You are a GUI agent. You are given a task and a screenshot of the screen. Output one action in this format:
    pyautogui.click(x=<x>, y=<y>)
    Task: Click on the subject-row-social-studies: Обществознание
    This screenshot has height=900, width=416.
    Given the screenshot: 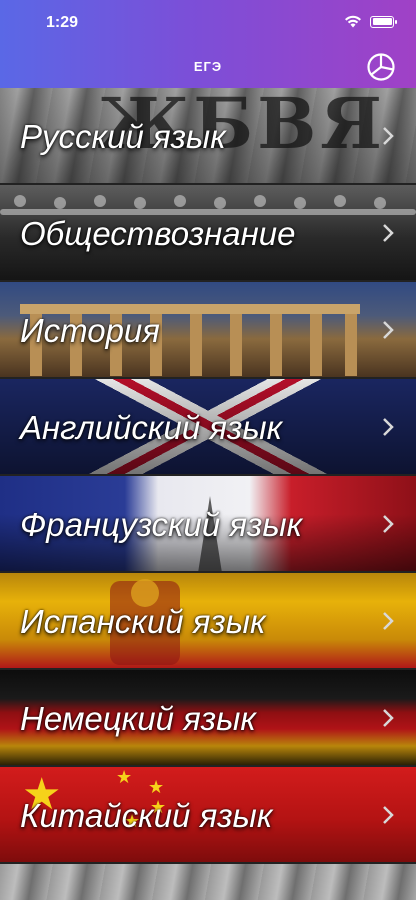 What is the action you would take?
    pyautogui.click(x=208, y=233)
    